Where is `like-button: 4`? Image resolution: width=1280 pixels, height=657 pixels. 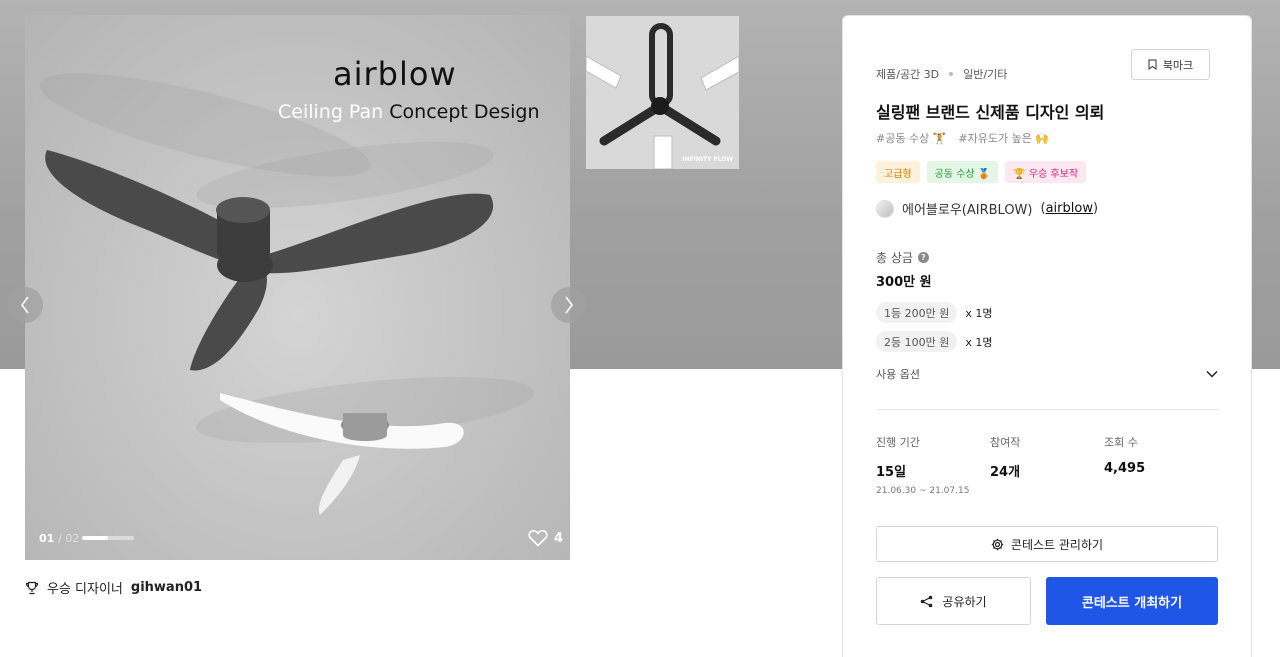 like-button: 4 is located at coordinates (545, 538).